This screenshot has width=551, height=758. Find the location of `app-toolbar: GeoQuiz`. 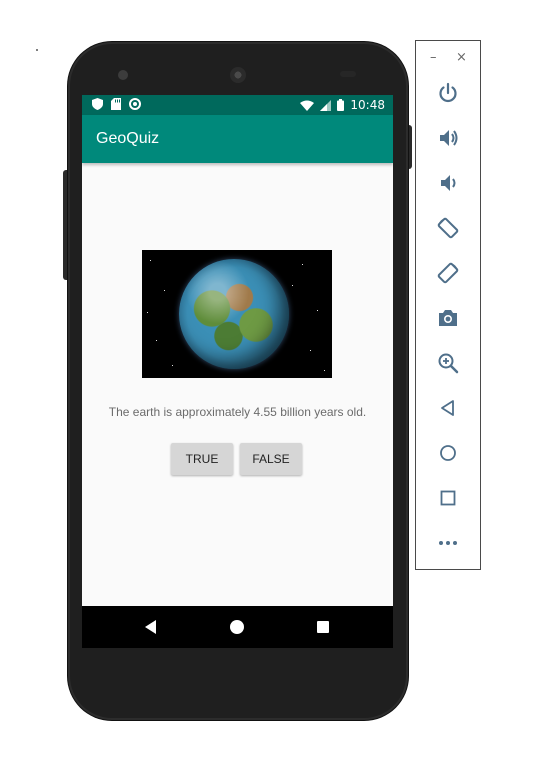

app-toolbar: GeoQuiz is located at coordinates (237, 139).